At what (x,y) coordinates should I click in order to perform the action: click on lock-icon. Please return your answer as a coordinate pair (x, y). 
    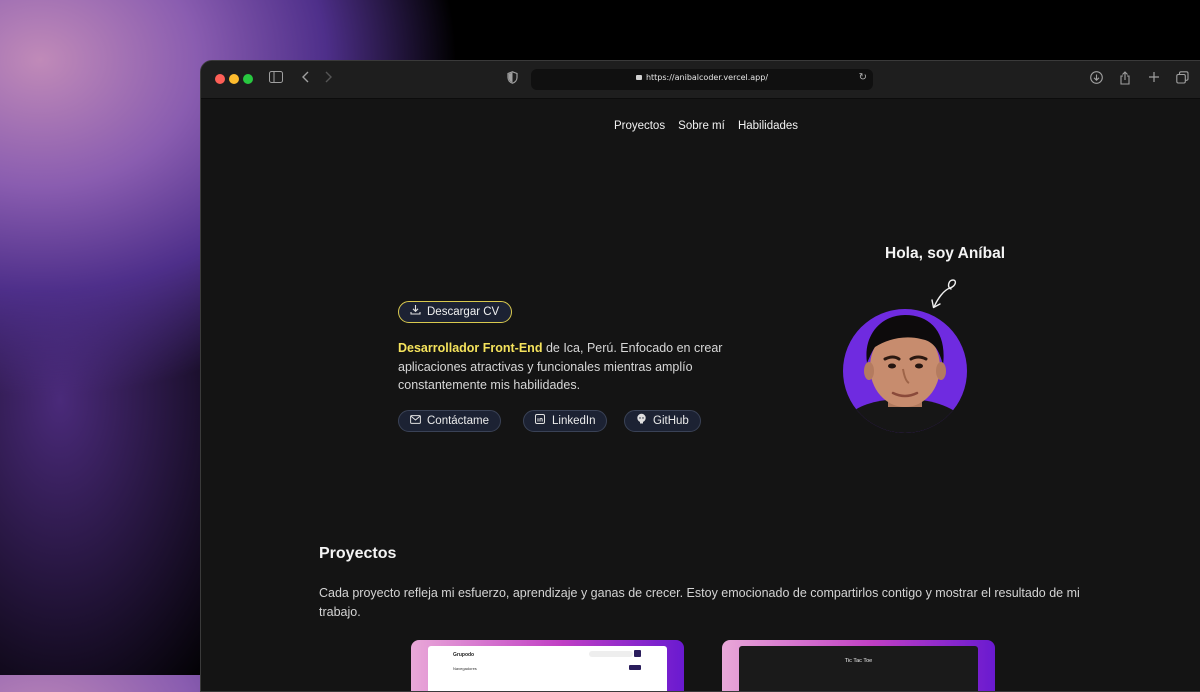
    Looking at the image, I should click on (638, 77).